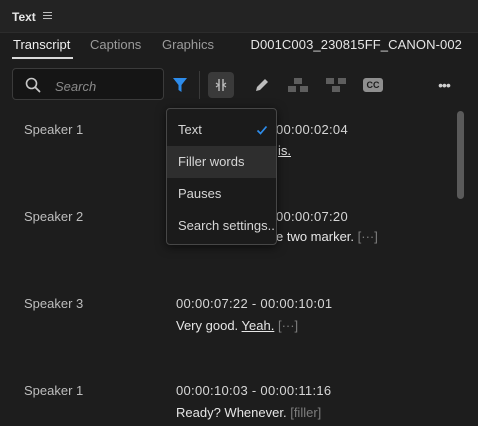  What do you see at coordinates (315, 236) in the screenshot?
I see `segment-text: e two marker.` at bounding box center [315, 236].